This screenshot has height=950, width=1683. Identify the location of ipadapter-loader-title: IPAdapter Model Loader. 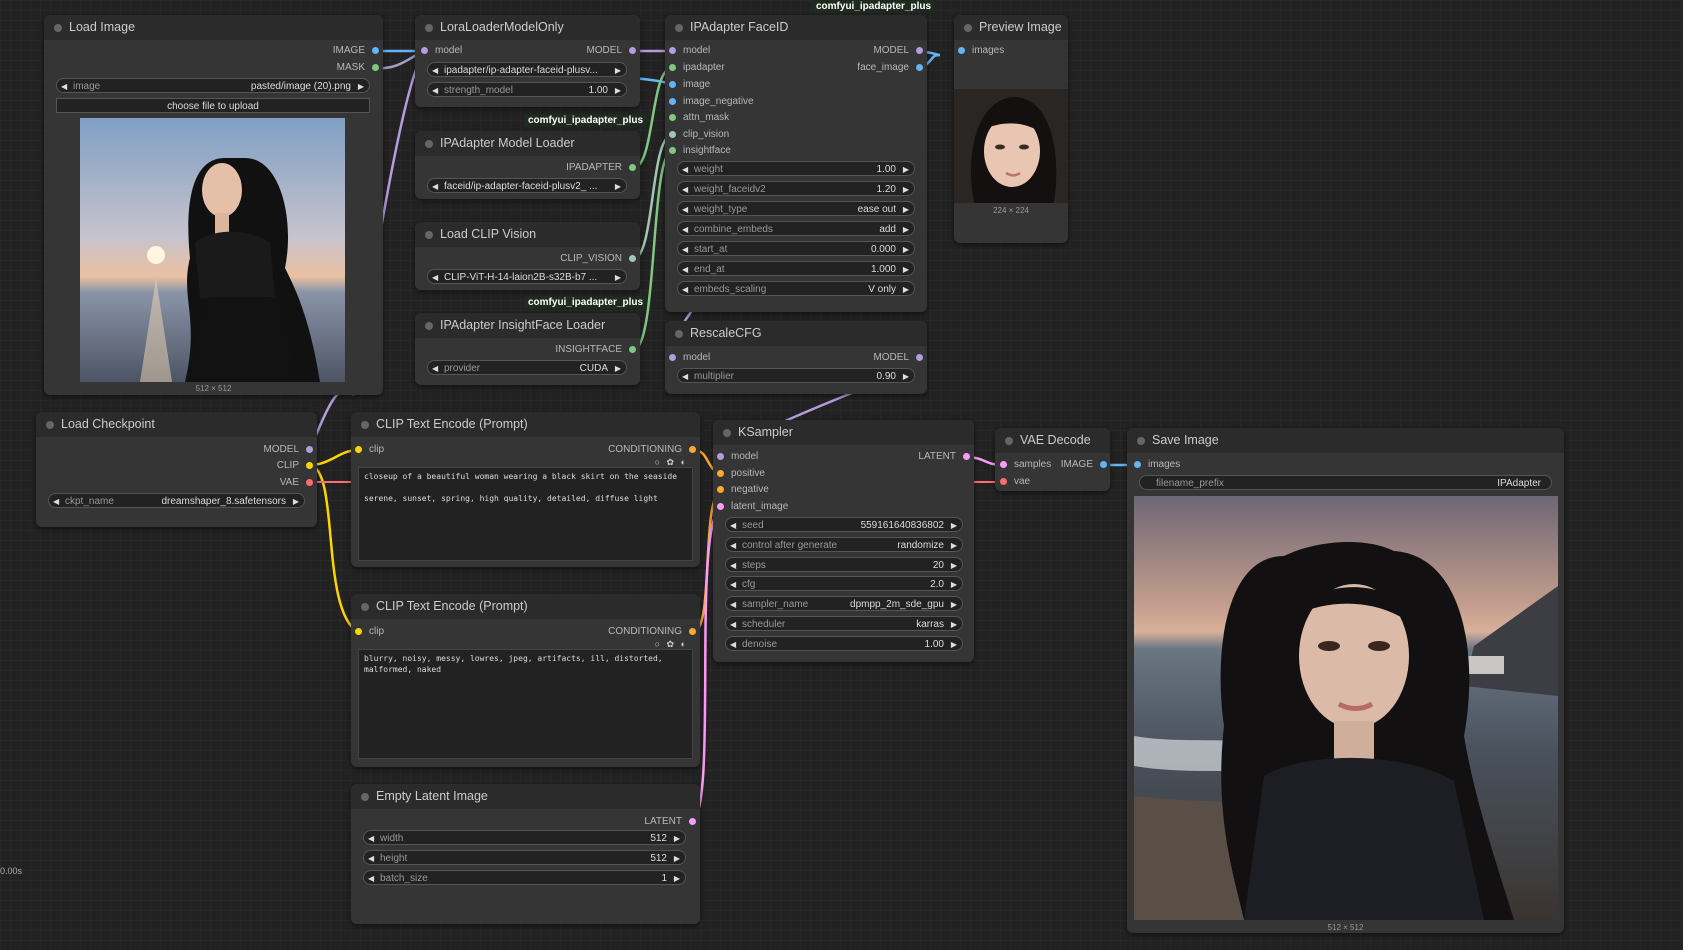
(527, 143).